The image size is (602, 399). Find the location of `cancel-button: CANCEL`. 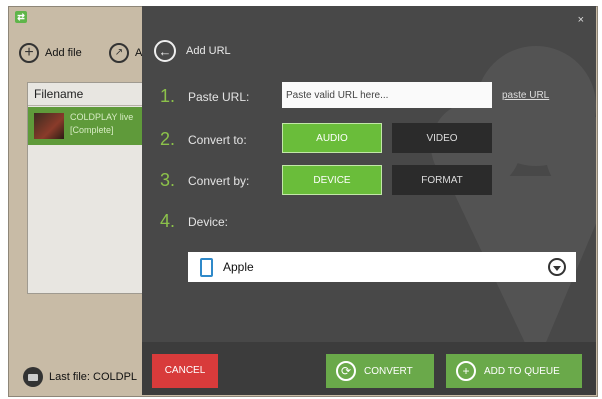

cancel-button: CANCEL is located at coordinates (185, 371).